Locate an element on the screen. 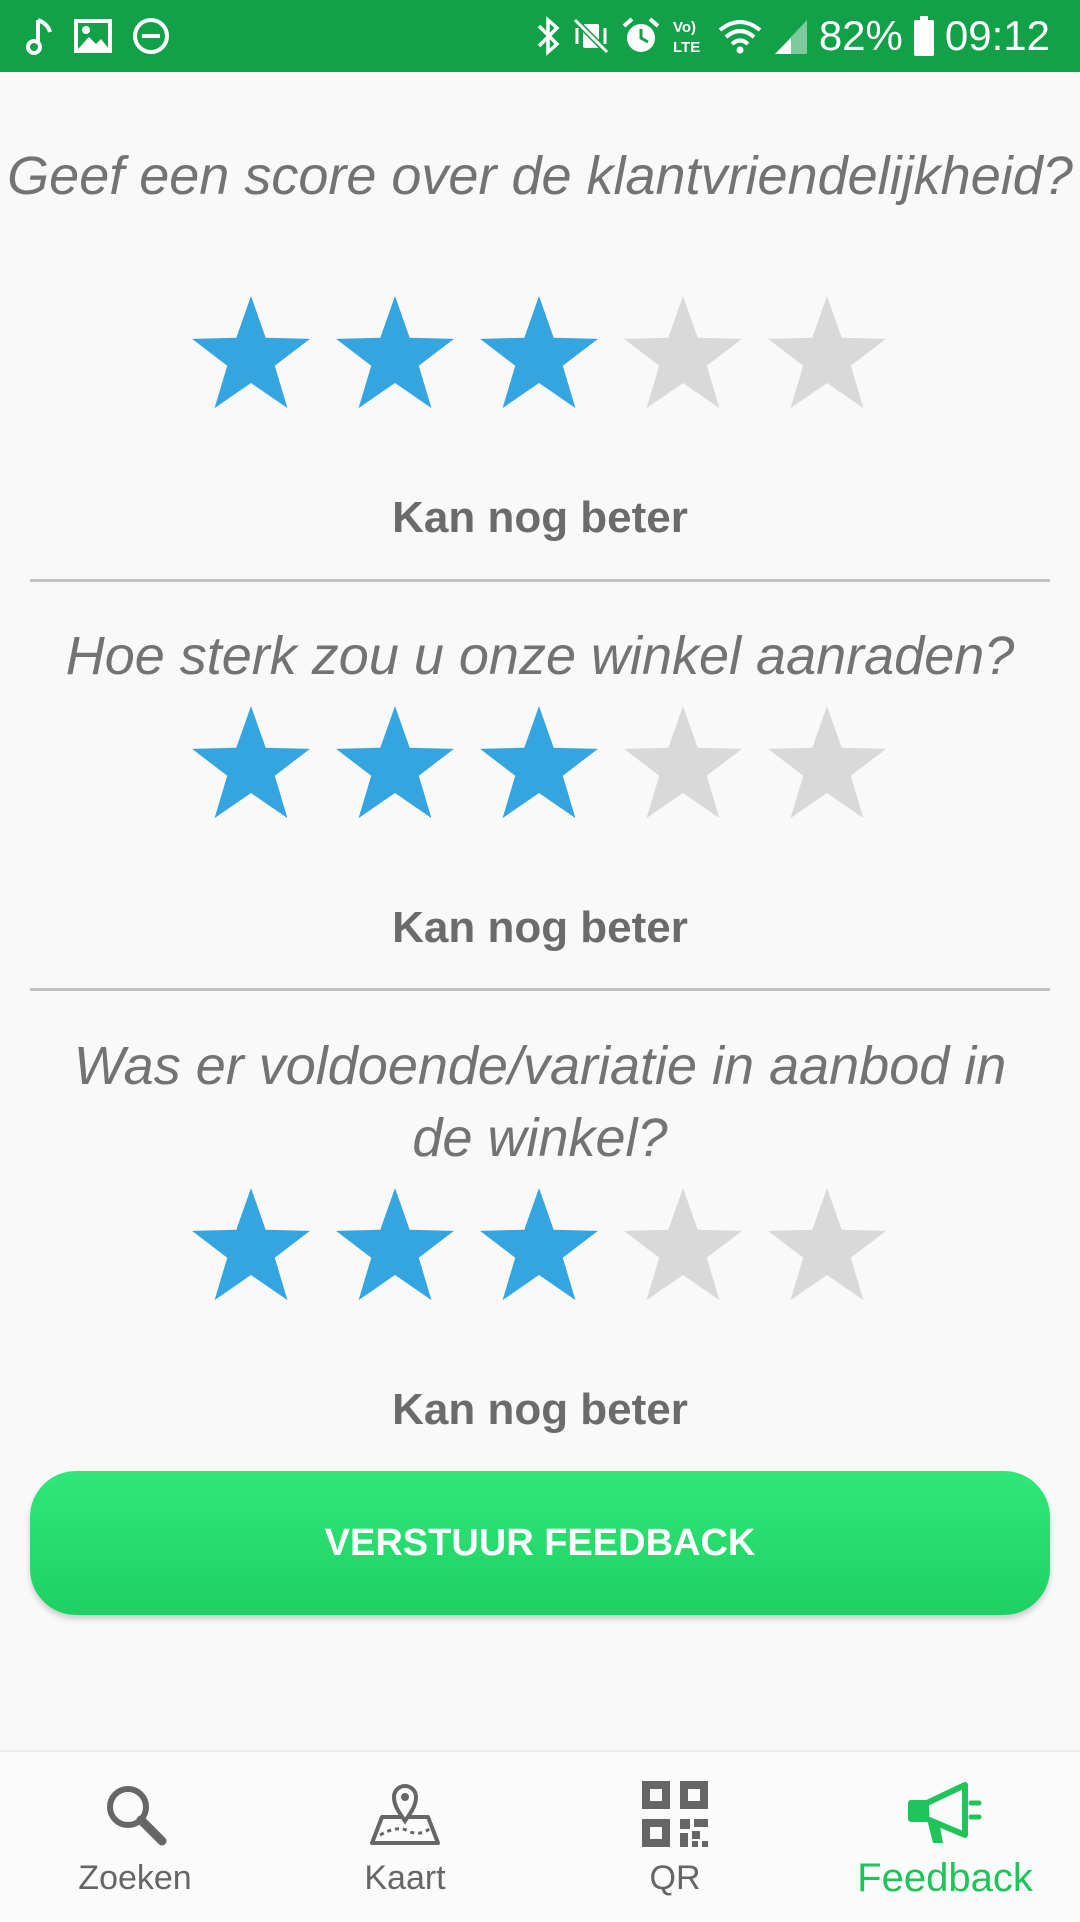  vibrate-mute-icon is located at coordinates (591, 36).